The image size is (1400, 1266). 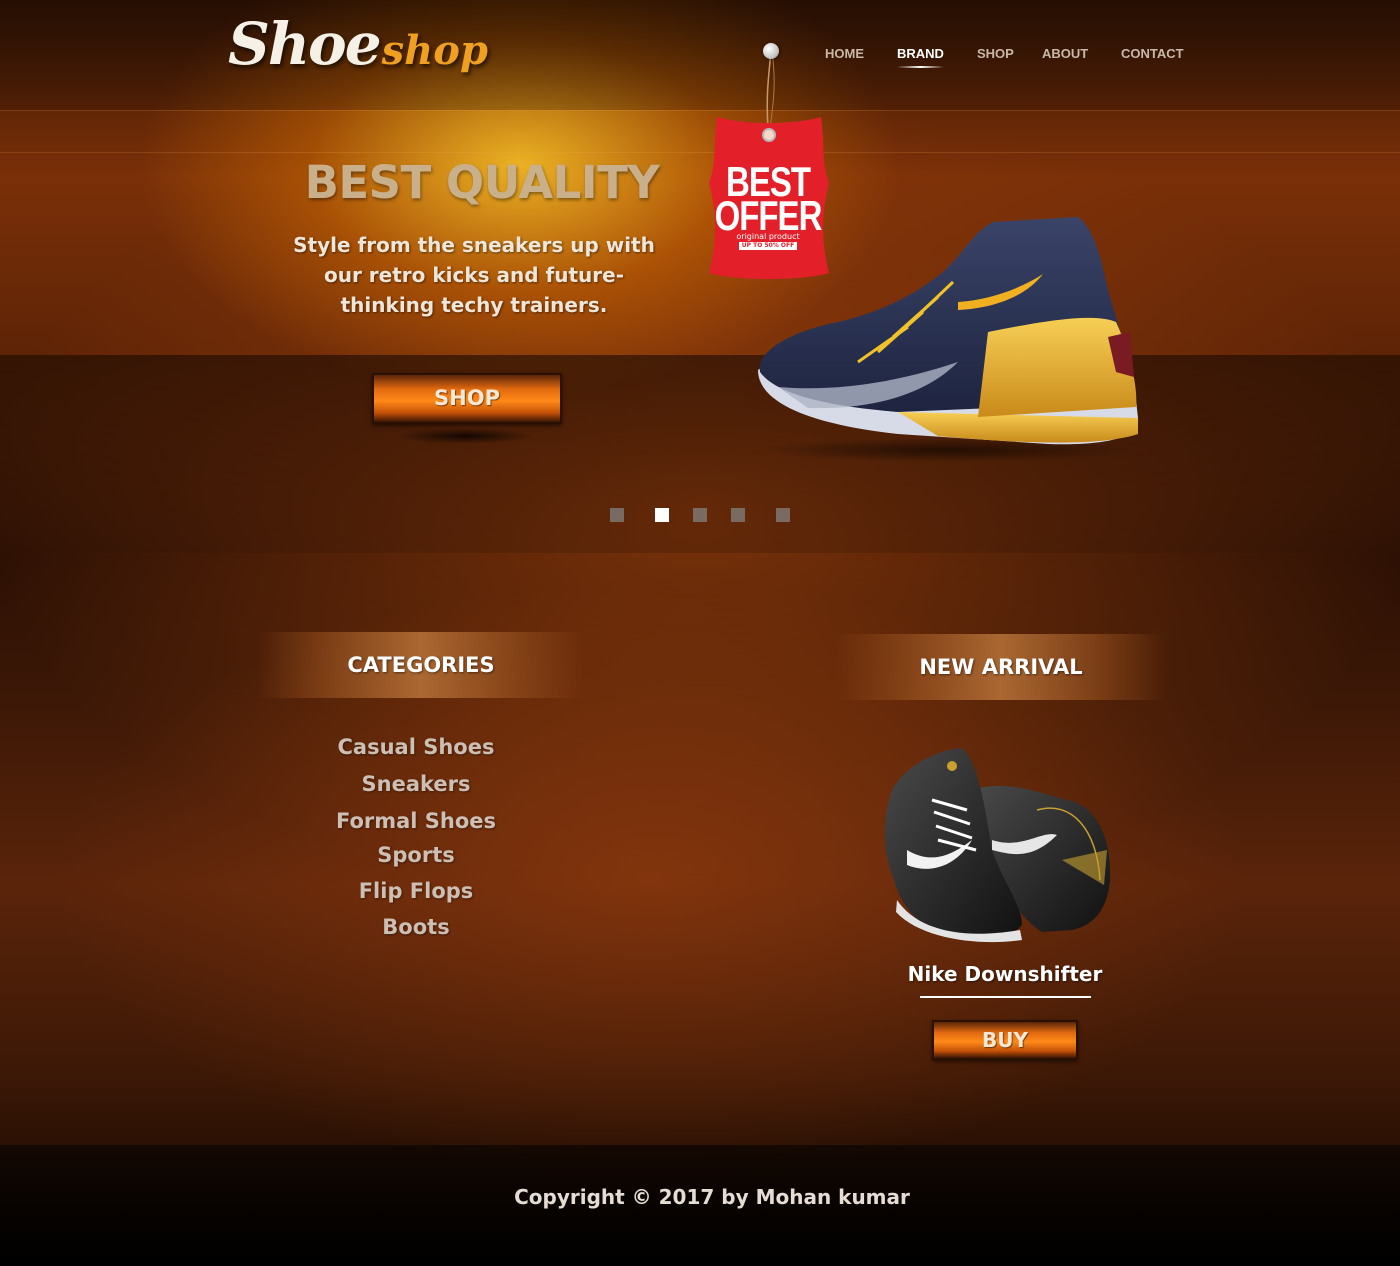 What do you see at coordinates (770, 90) in the screenshot?
I see `tag-string` at bounding box center [770, 90].